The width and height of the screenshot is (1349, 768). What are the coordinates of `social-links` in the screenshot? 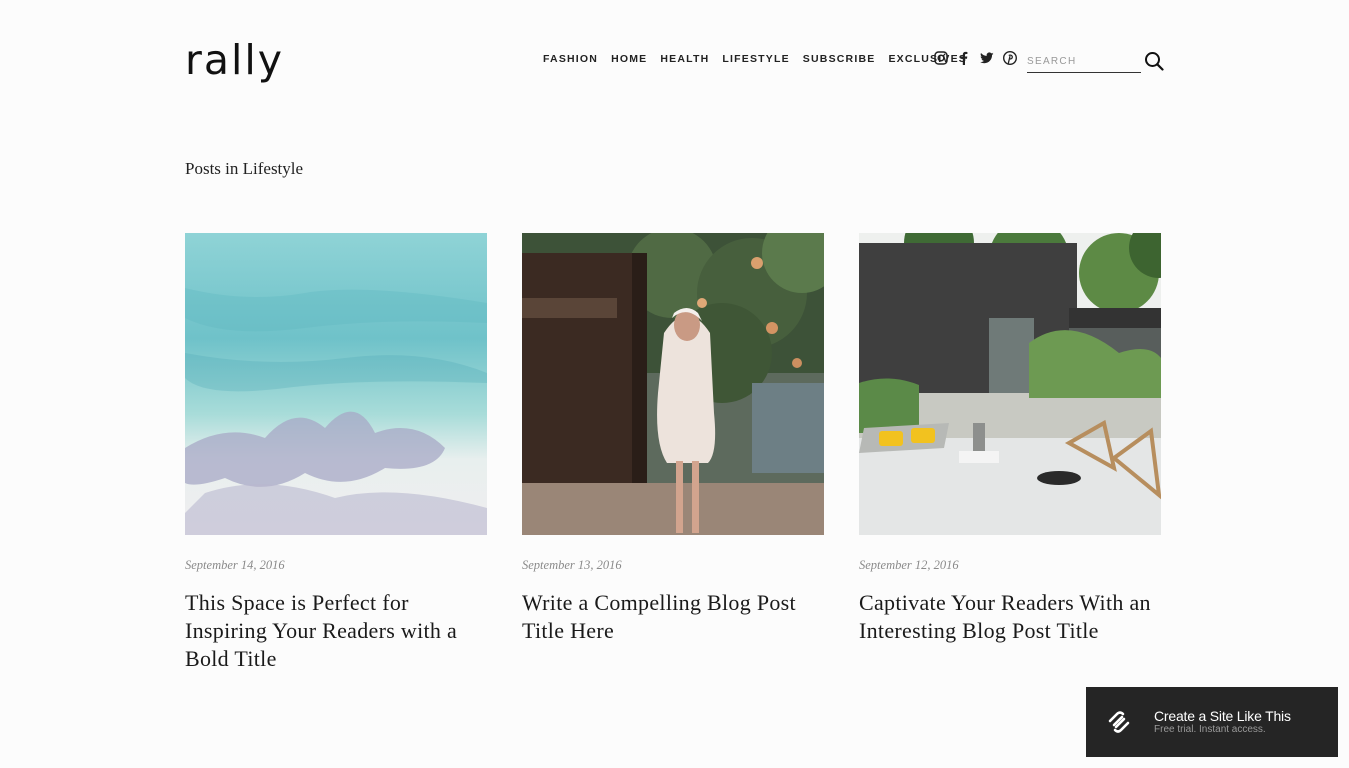 It's located at (975, 58).